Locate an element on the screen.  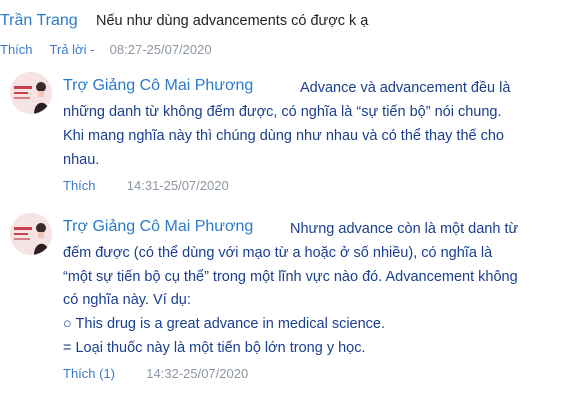
reply-timestamp: 14:32-25/07/2020 is located at coordinates (197, 373).